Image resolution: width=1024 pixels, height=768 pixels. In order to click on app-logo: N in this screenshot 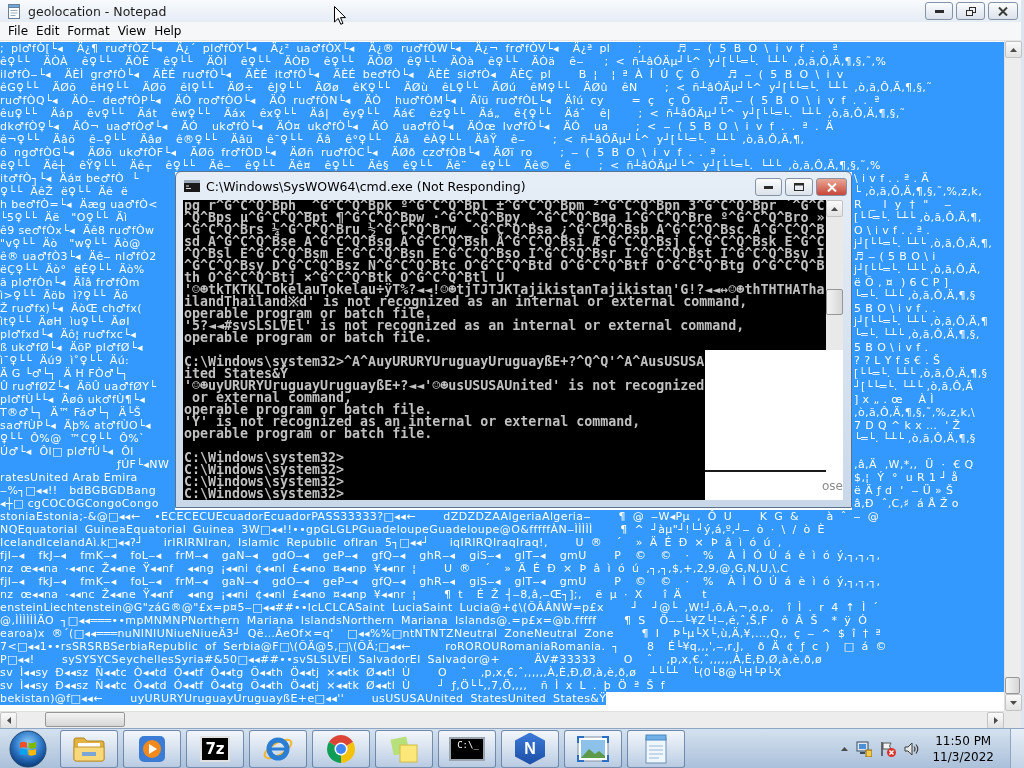, I will do `click(530, 748)`.